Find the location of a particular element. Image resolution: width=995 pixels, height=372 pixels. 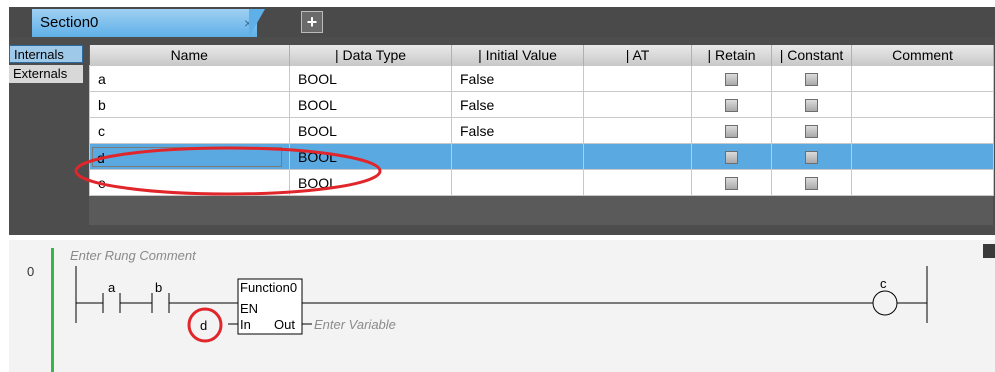

coil-c is located at coordinates (885, 303).